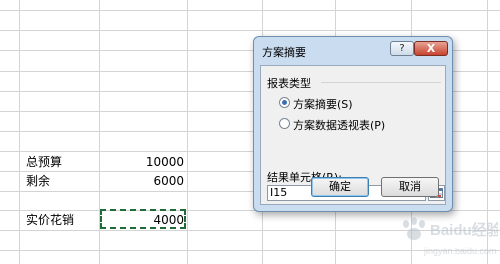 Image resolution: width=500 pixels, height=264 pixels. I want to click on cell-total-budget-value: 10000, so click(142, 162).